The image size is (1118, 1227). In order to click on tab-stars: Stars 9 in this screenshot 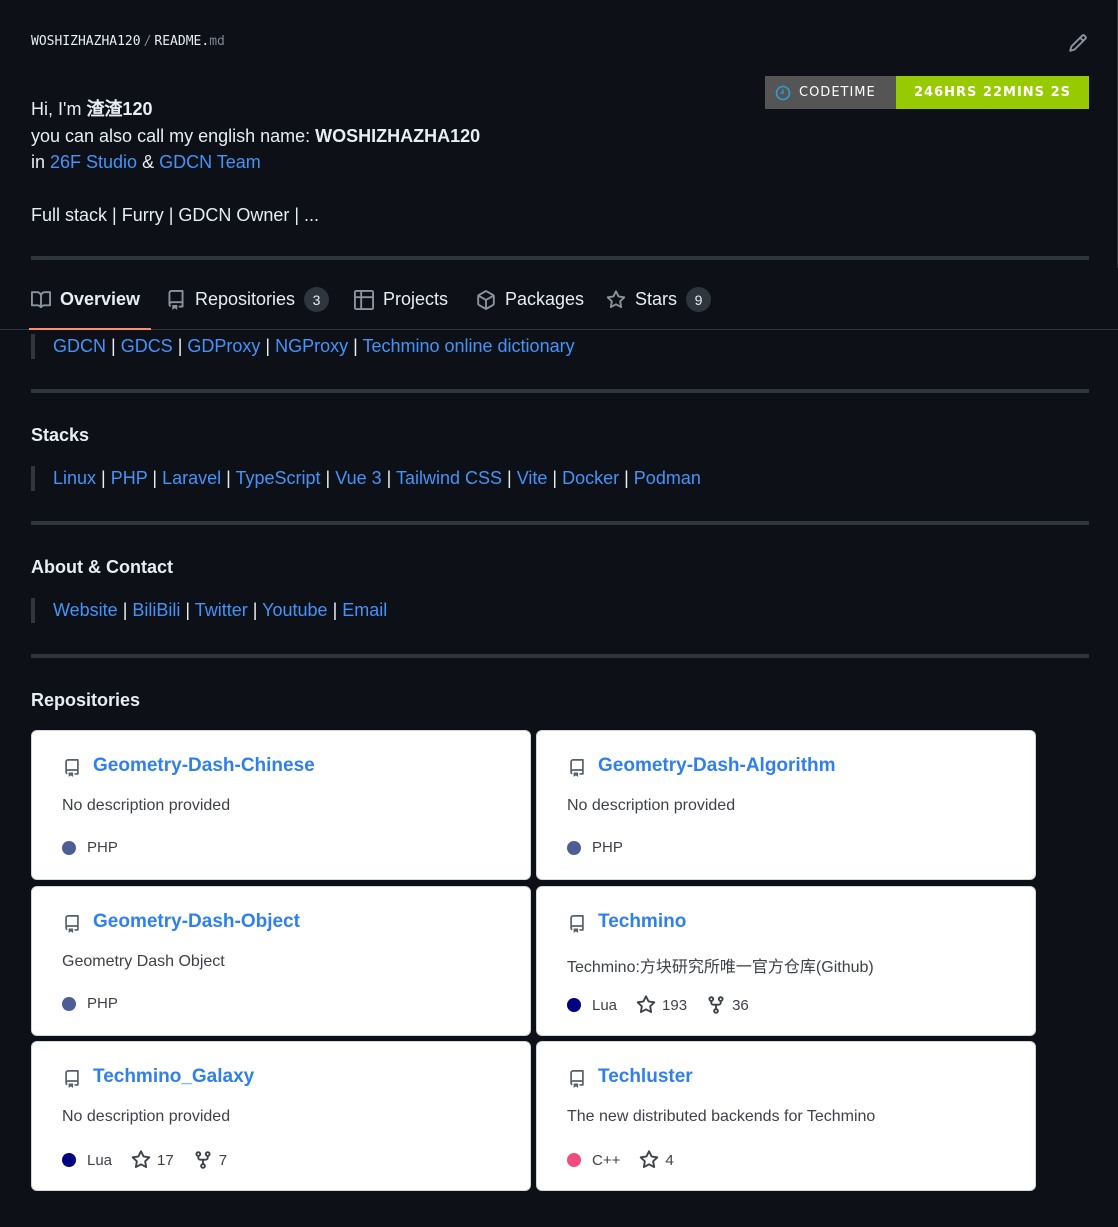, I will do `click(658, 299)`.